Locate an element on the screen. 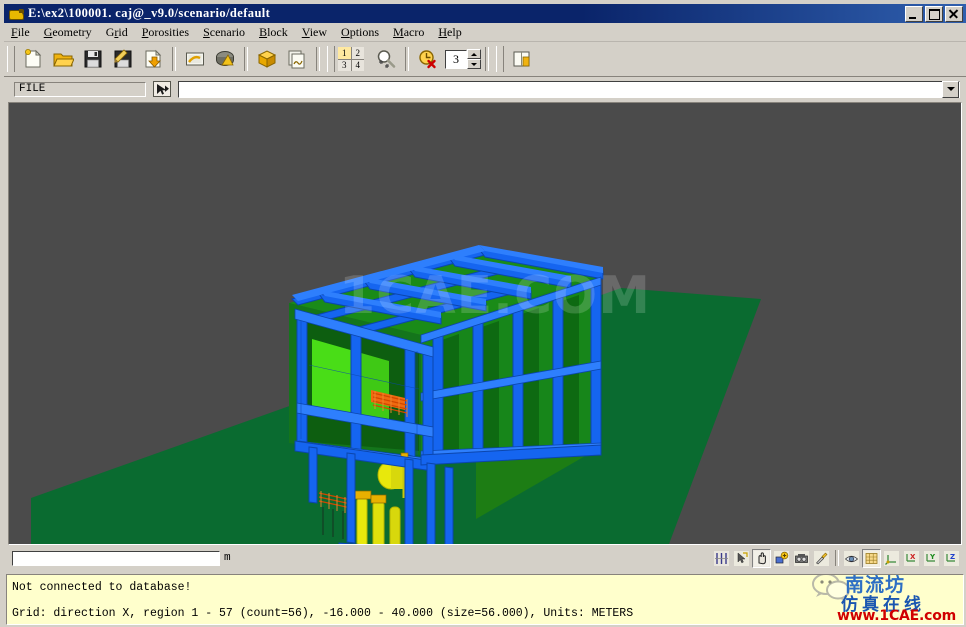 The image size is (966, 627). menu-item-block: Block is located at coordinates (273, 32).